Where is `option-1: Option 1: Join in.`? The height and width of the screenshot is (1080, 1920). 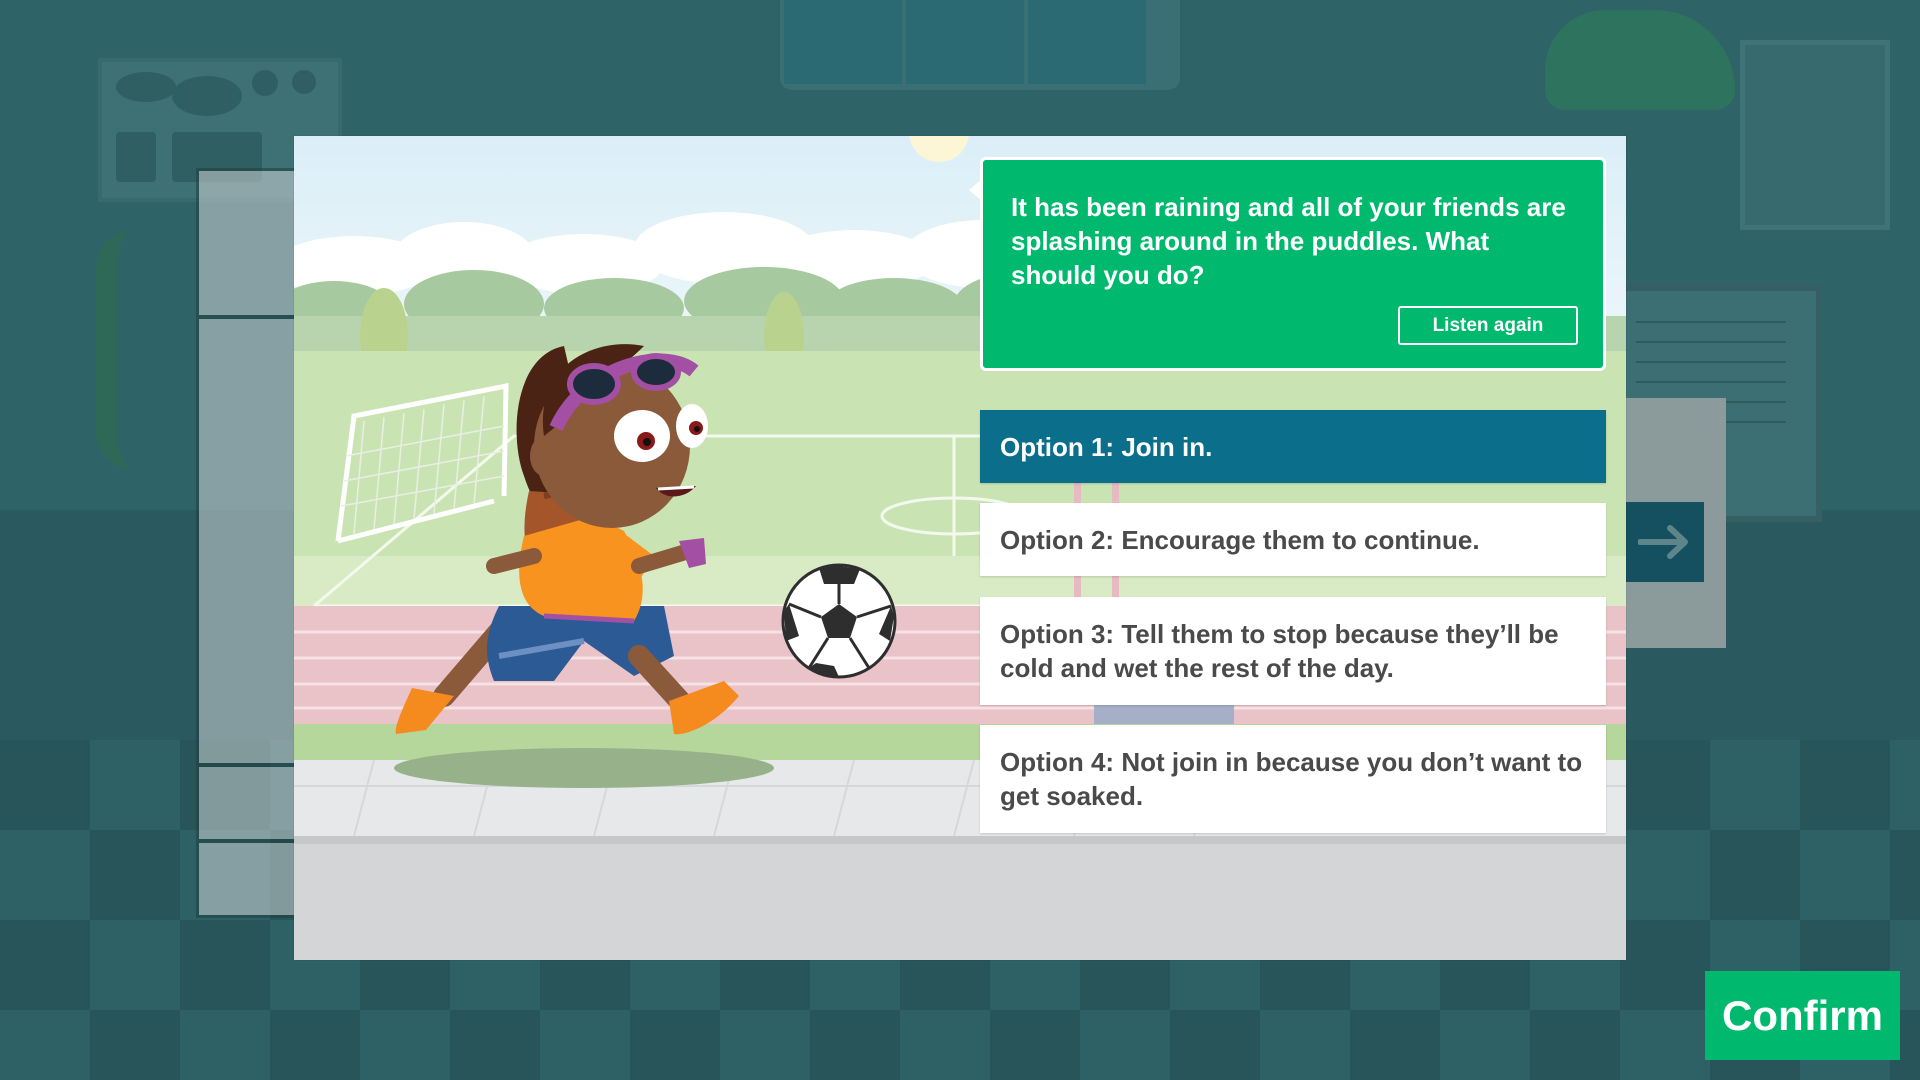
option-1: Option 1: Join in. is located at coordinates (1293, 446).